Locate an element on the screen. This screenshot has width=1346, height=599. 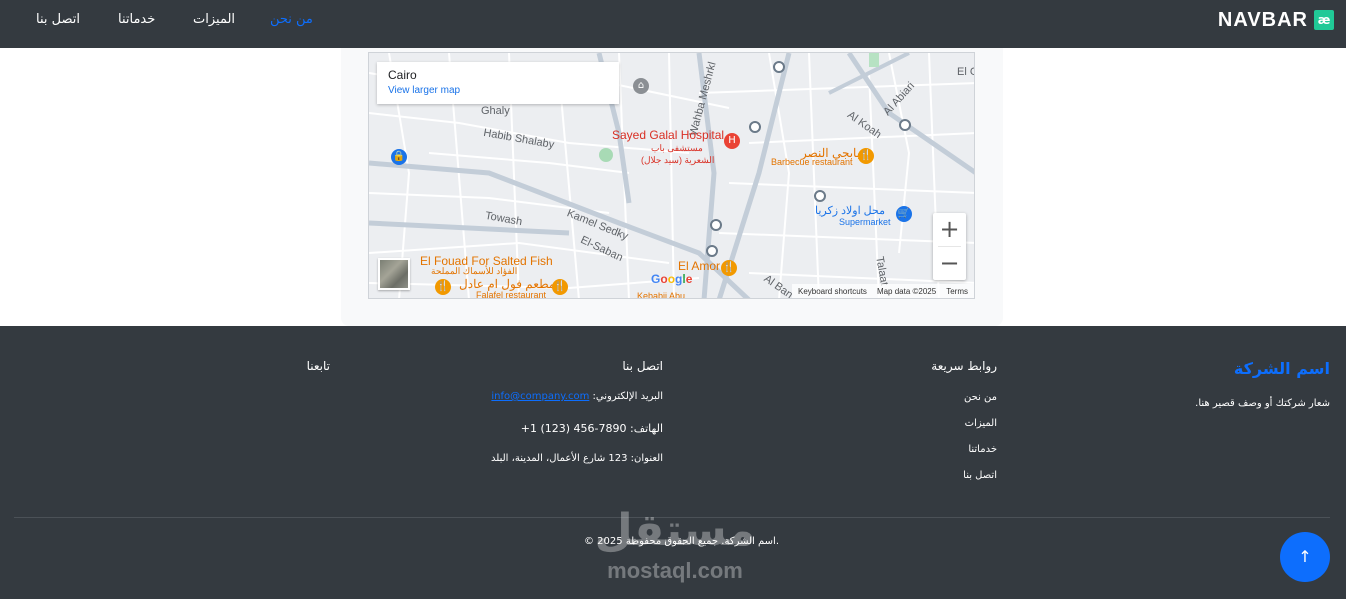
landmark-pin-icon: ⌂ is located at coordinates (641, 86).